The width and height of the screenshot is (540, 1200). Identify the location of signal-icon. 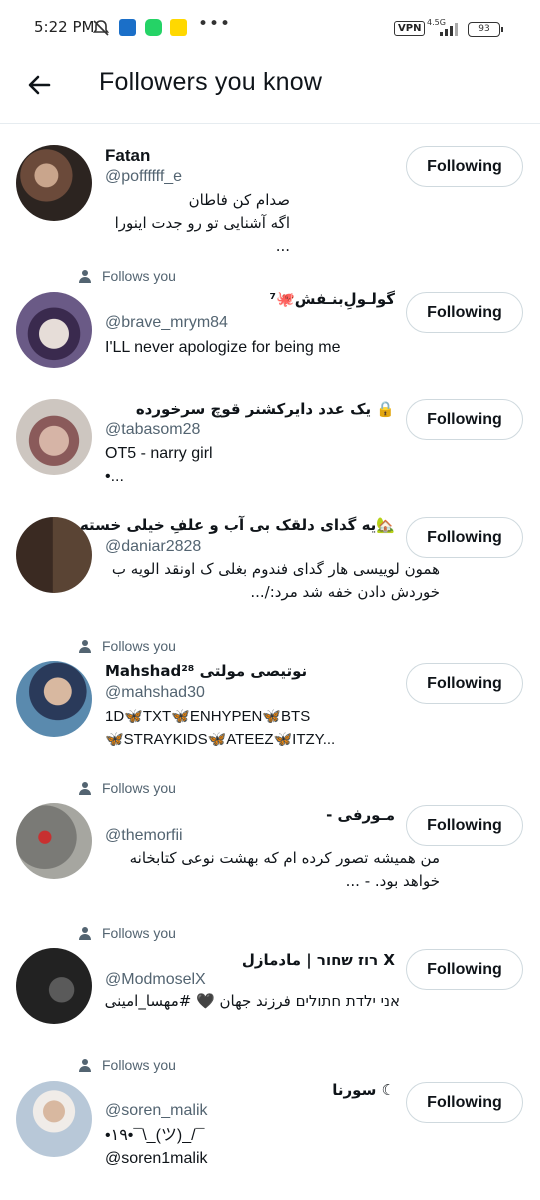
(450, 29).